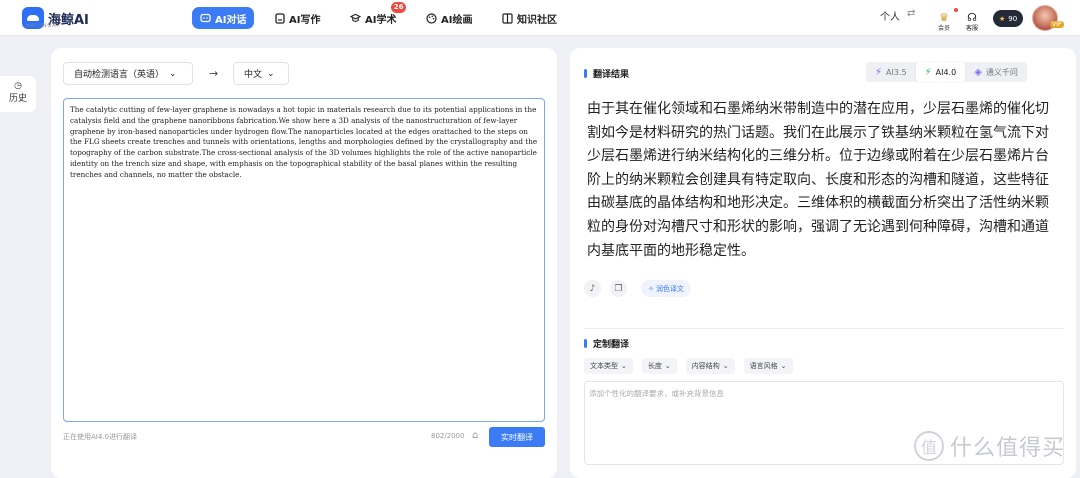  What do you see at coordinates (100, 437) in the screenshot?
I see `status-text: 正在使用AI4.0进行翻译` at bounding box center [100, 437].